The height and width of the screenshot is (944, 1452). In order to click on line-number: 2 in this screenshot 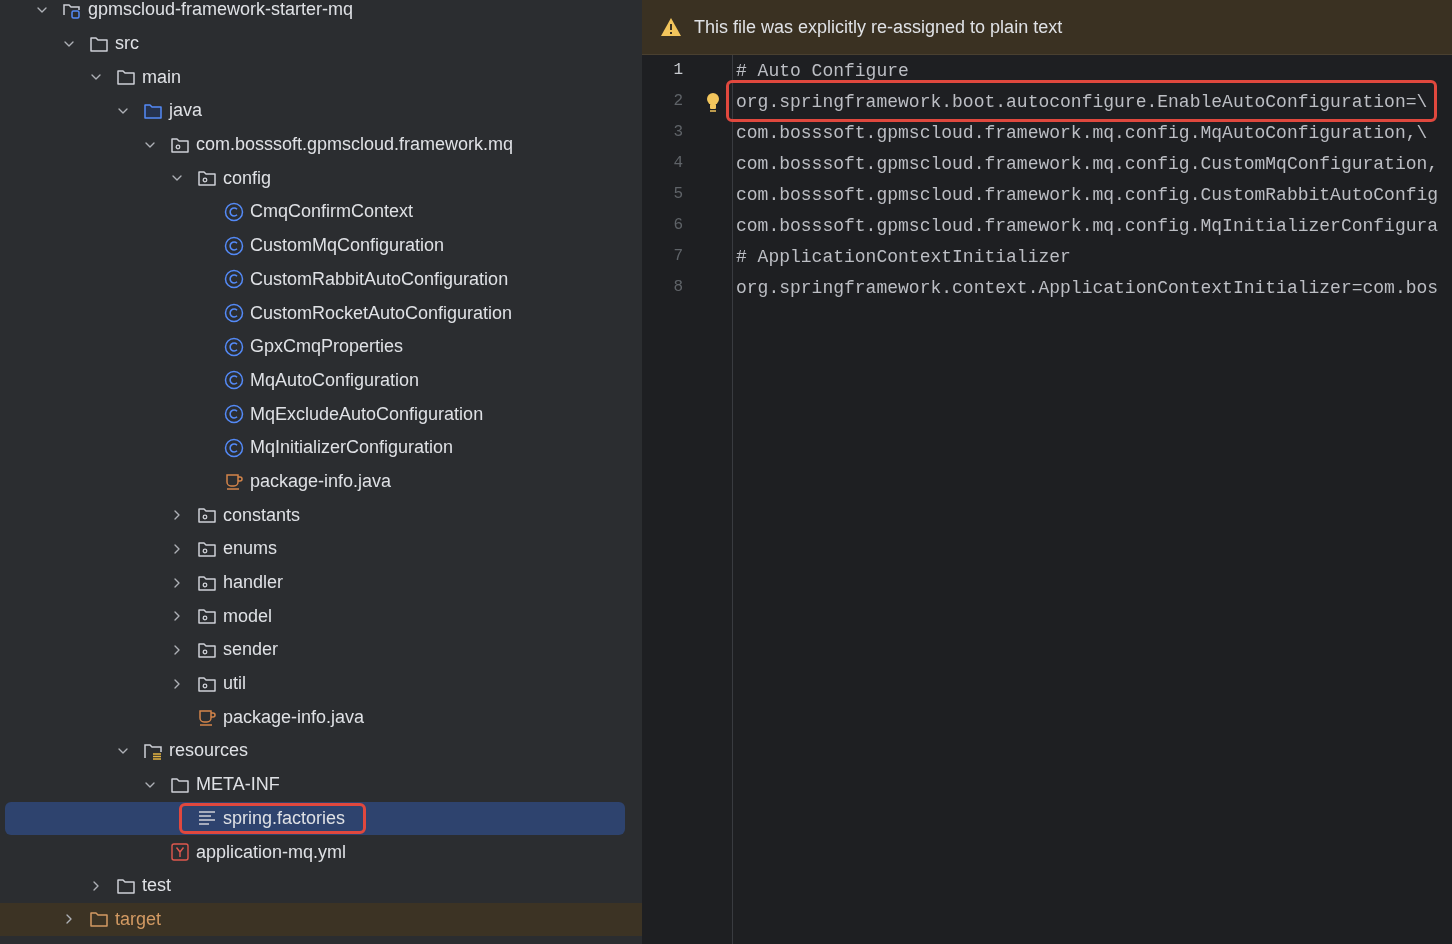, I will do `click(677, 101)`.